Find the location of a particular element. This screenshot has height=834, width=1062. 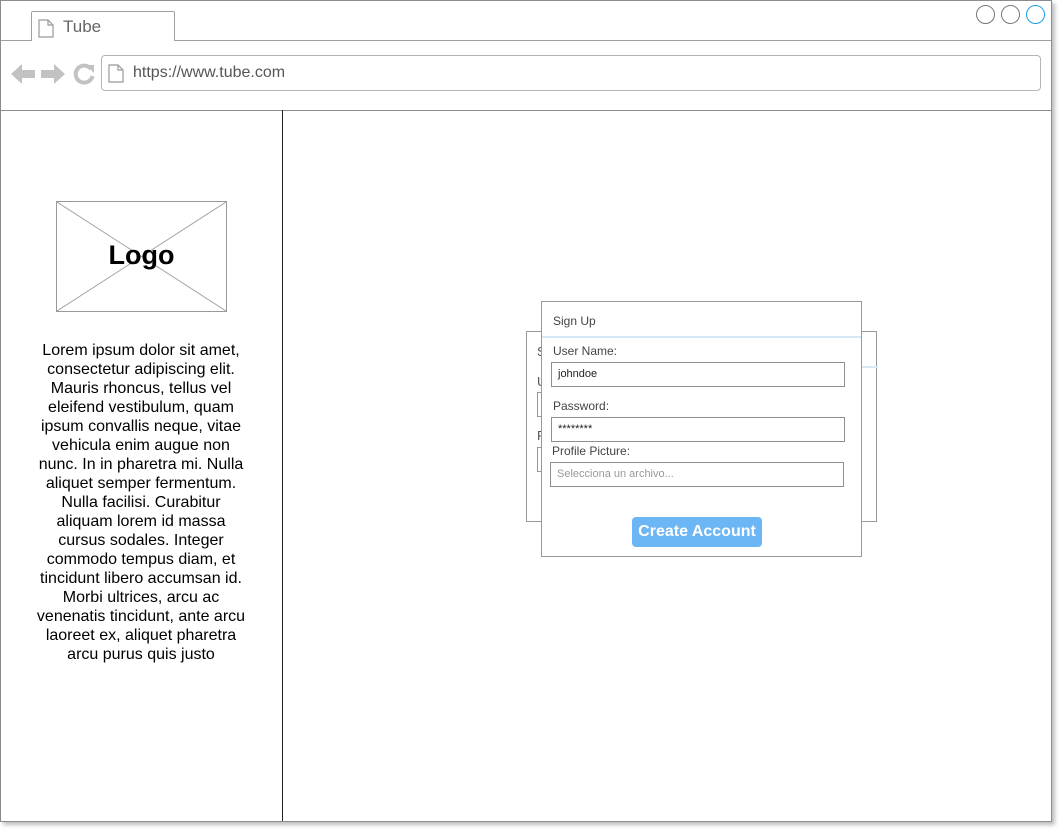

password-label: Password: is located at coordinates (581, 406).